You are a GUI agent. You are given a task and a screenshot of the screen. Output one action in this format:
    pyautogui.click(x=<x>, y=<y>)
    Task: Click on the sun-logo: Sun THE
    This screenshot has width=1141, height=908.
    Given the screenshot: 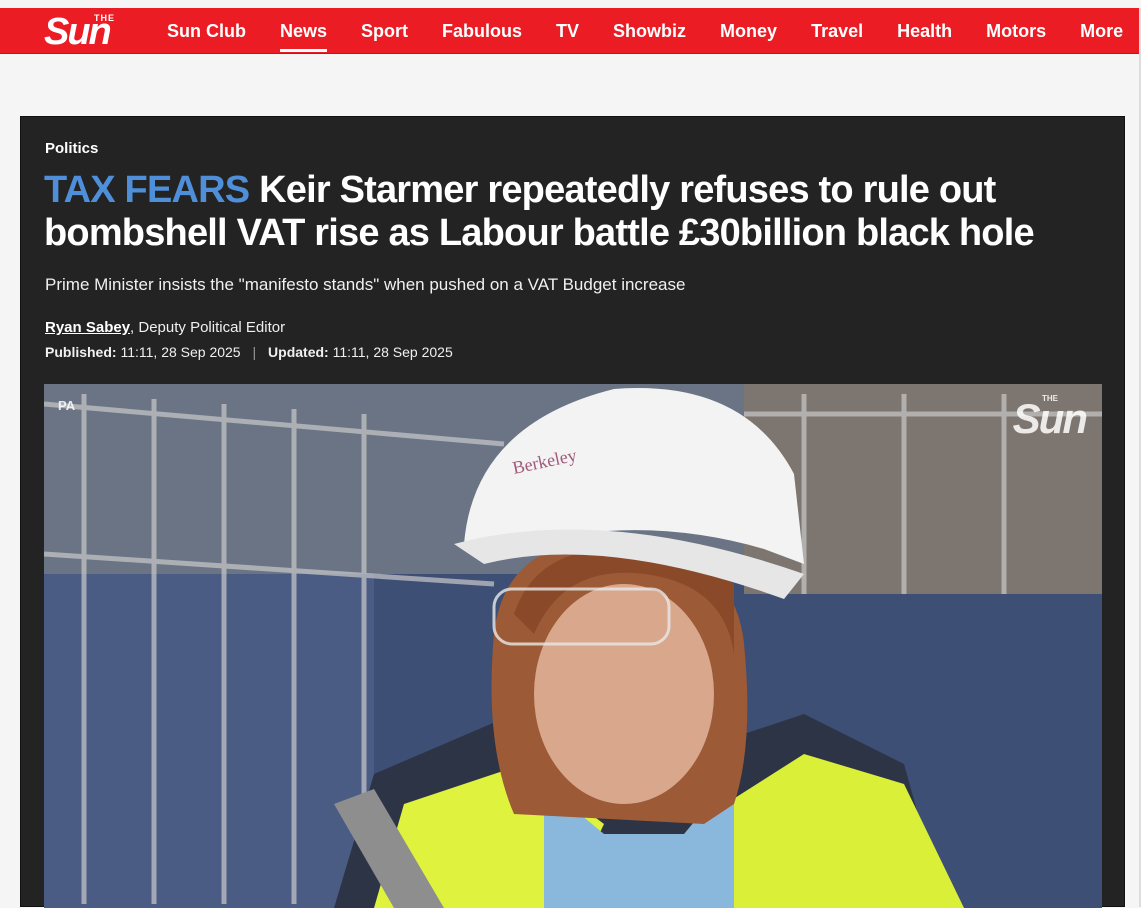 What is the action you would take?
    pyautogui.click(x=94, y=32)
    